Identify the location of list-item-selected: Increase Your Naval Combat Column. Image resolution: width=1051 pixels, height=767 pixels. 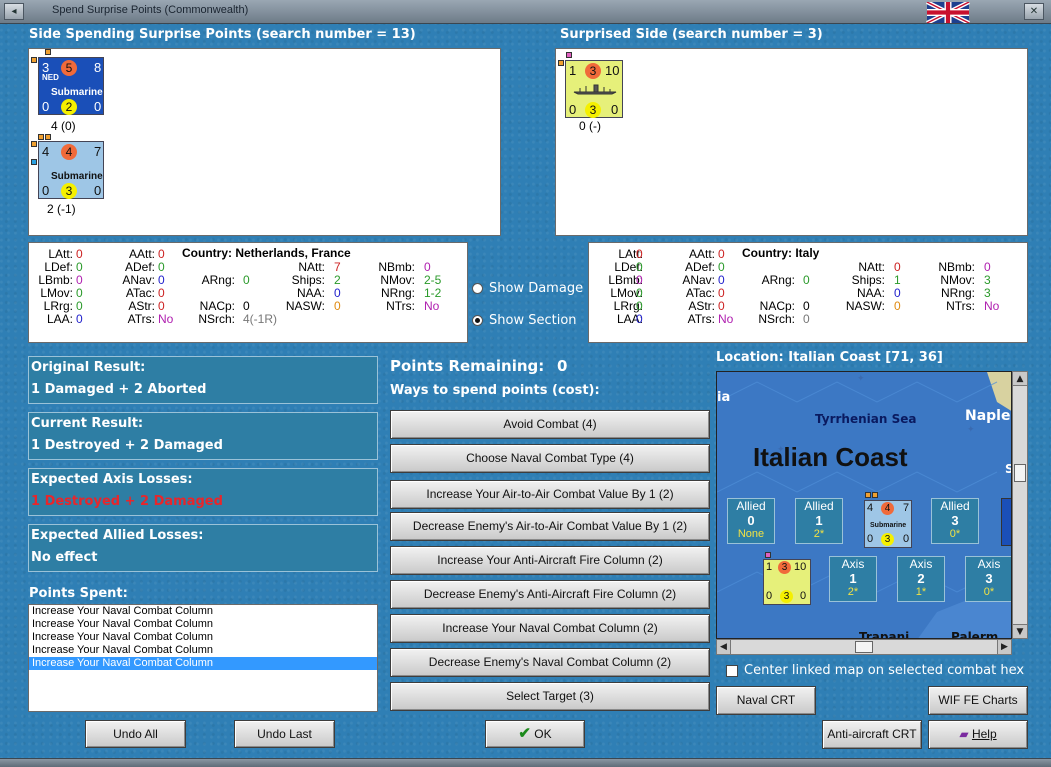
(203, 663).